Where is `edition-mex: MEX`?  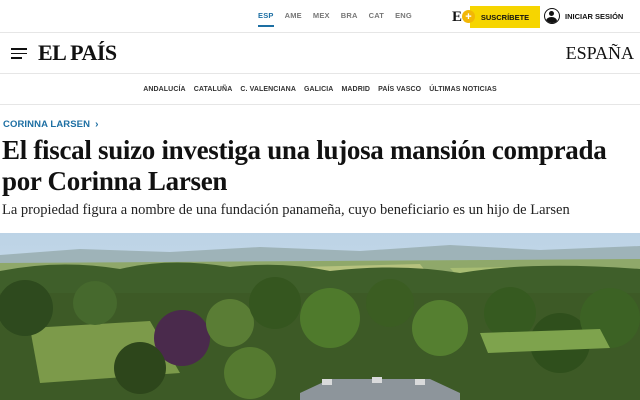 edition-mex: MEX is located at coordinates (321, 15).